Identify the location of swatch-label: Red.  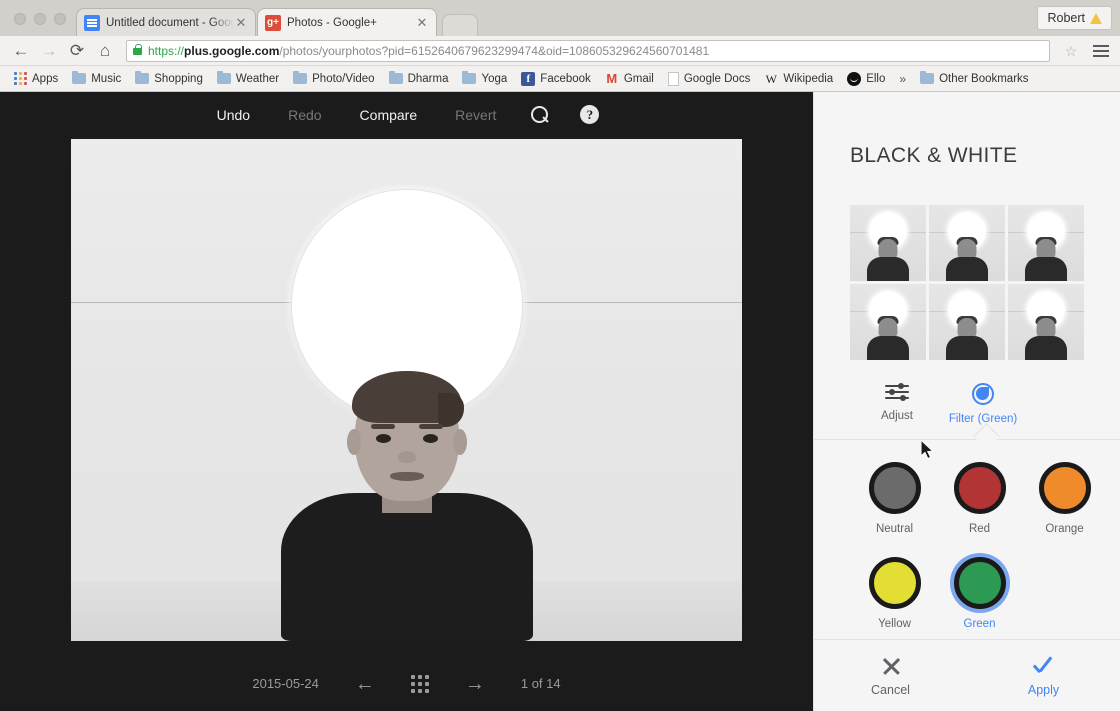
(979, 529).